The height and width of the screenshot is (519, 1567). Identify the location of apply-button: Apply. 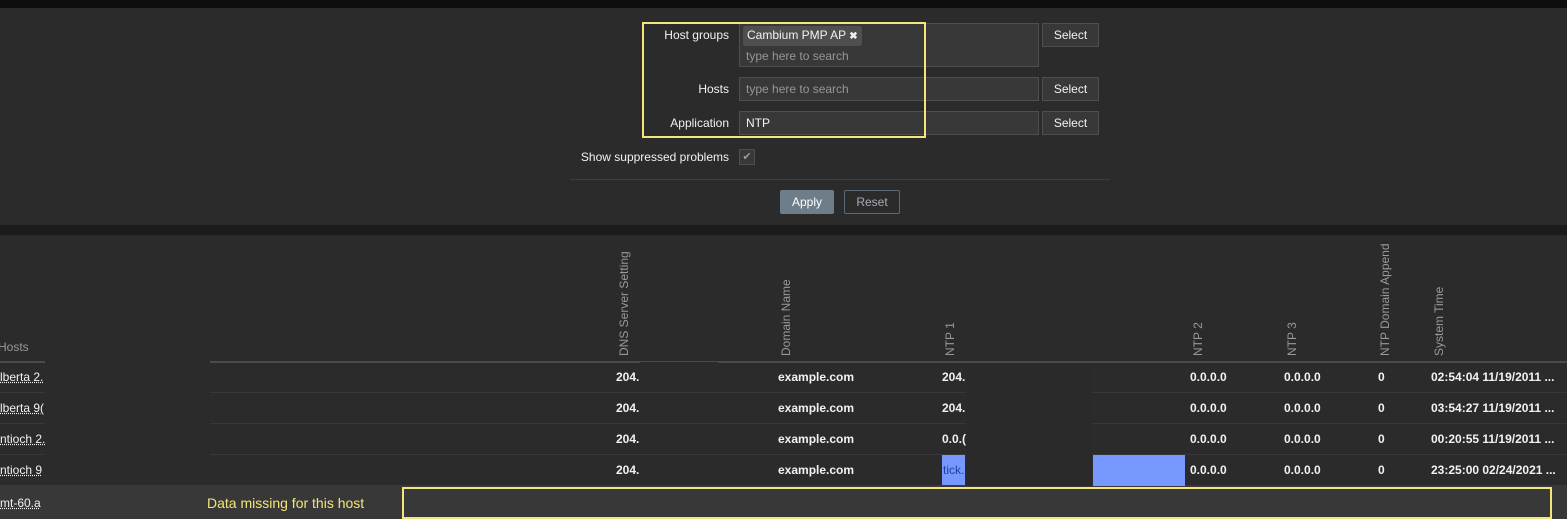
(807, 202).